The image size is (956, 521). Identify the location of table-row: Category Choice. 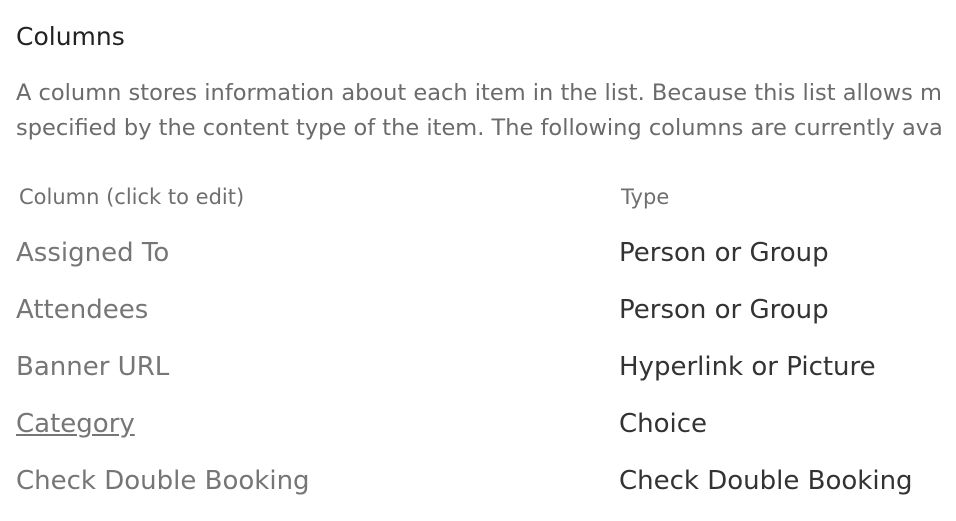
(478, 429).